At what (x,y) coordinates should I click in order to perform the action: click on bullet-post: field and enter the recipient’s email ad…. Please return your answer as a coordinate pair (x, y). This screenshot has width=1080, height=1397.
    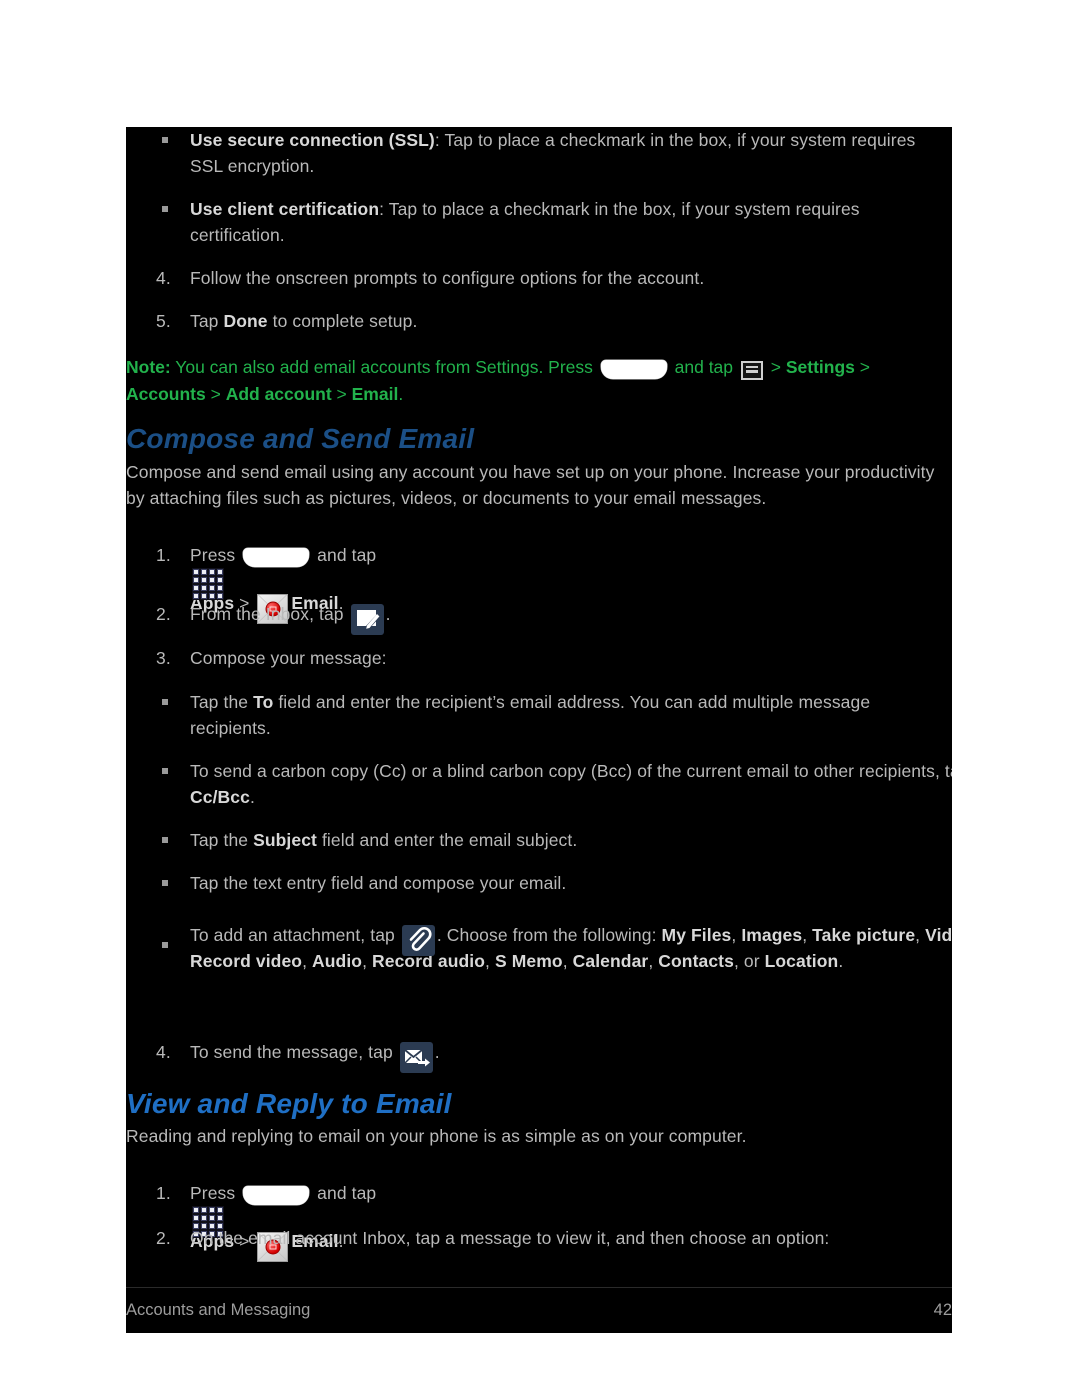
    Looking at the image, I should click on (530, 715).